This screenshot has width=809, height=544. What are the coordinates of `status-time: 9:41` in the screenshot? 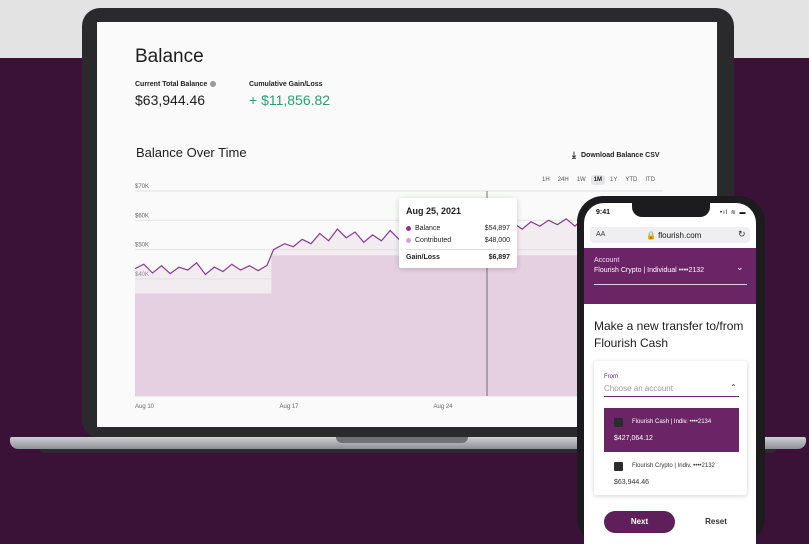 It's located at (603, 212).